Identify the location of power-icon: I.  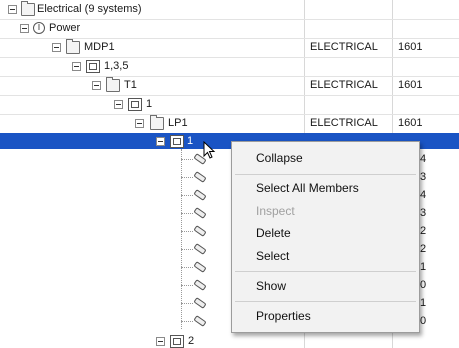
(39, 28).